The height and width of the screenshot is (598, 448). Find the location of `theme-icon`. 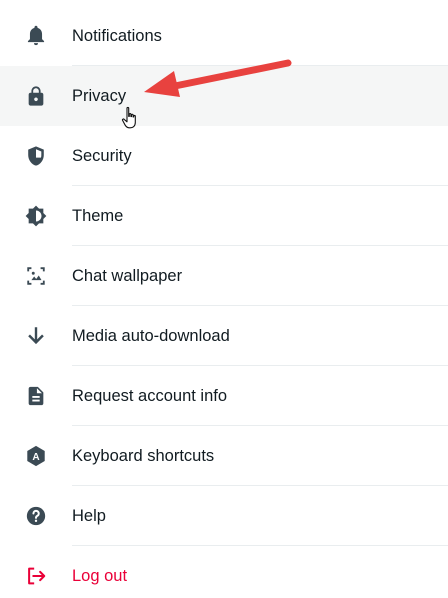

theme-icon is located at coordinates (36, 216).